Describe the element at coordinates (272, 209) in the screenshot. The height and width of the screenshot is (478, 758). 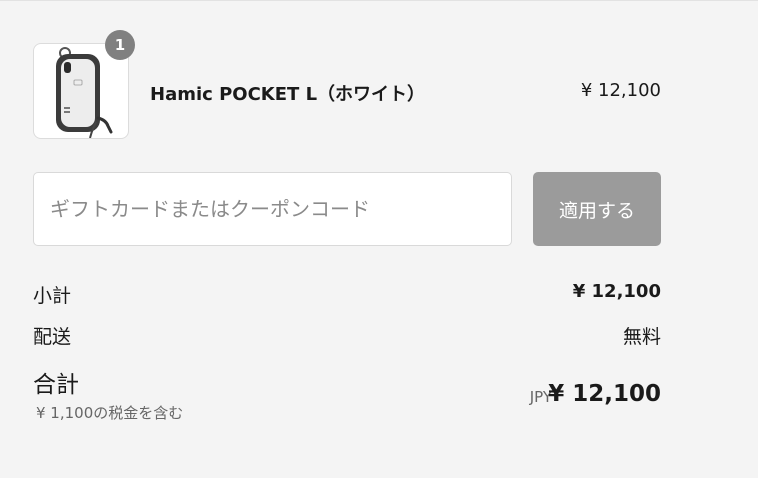
I see `discount-code-input` at that location.